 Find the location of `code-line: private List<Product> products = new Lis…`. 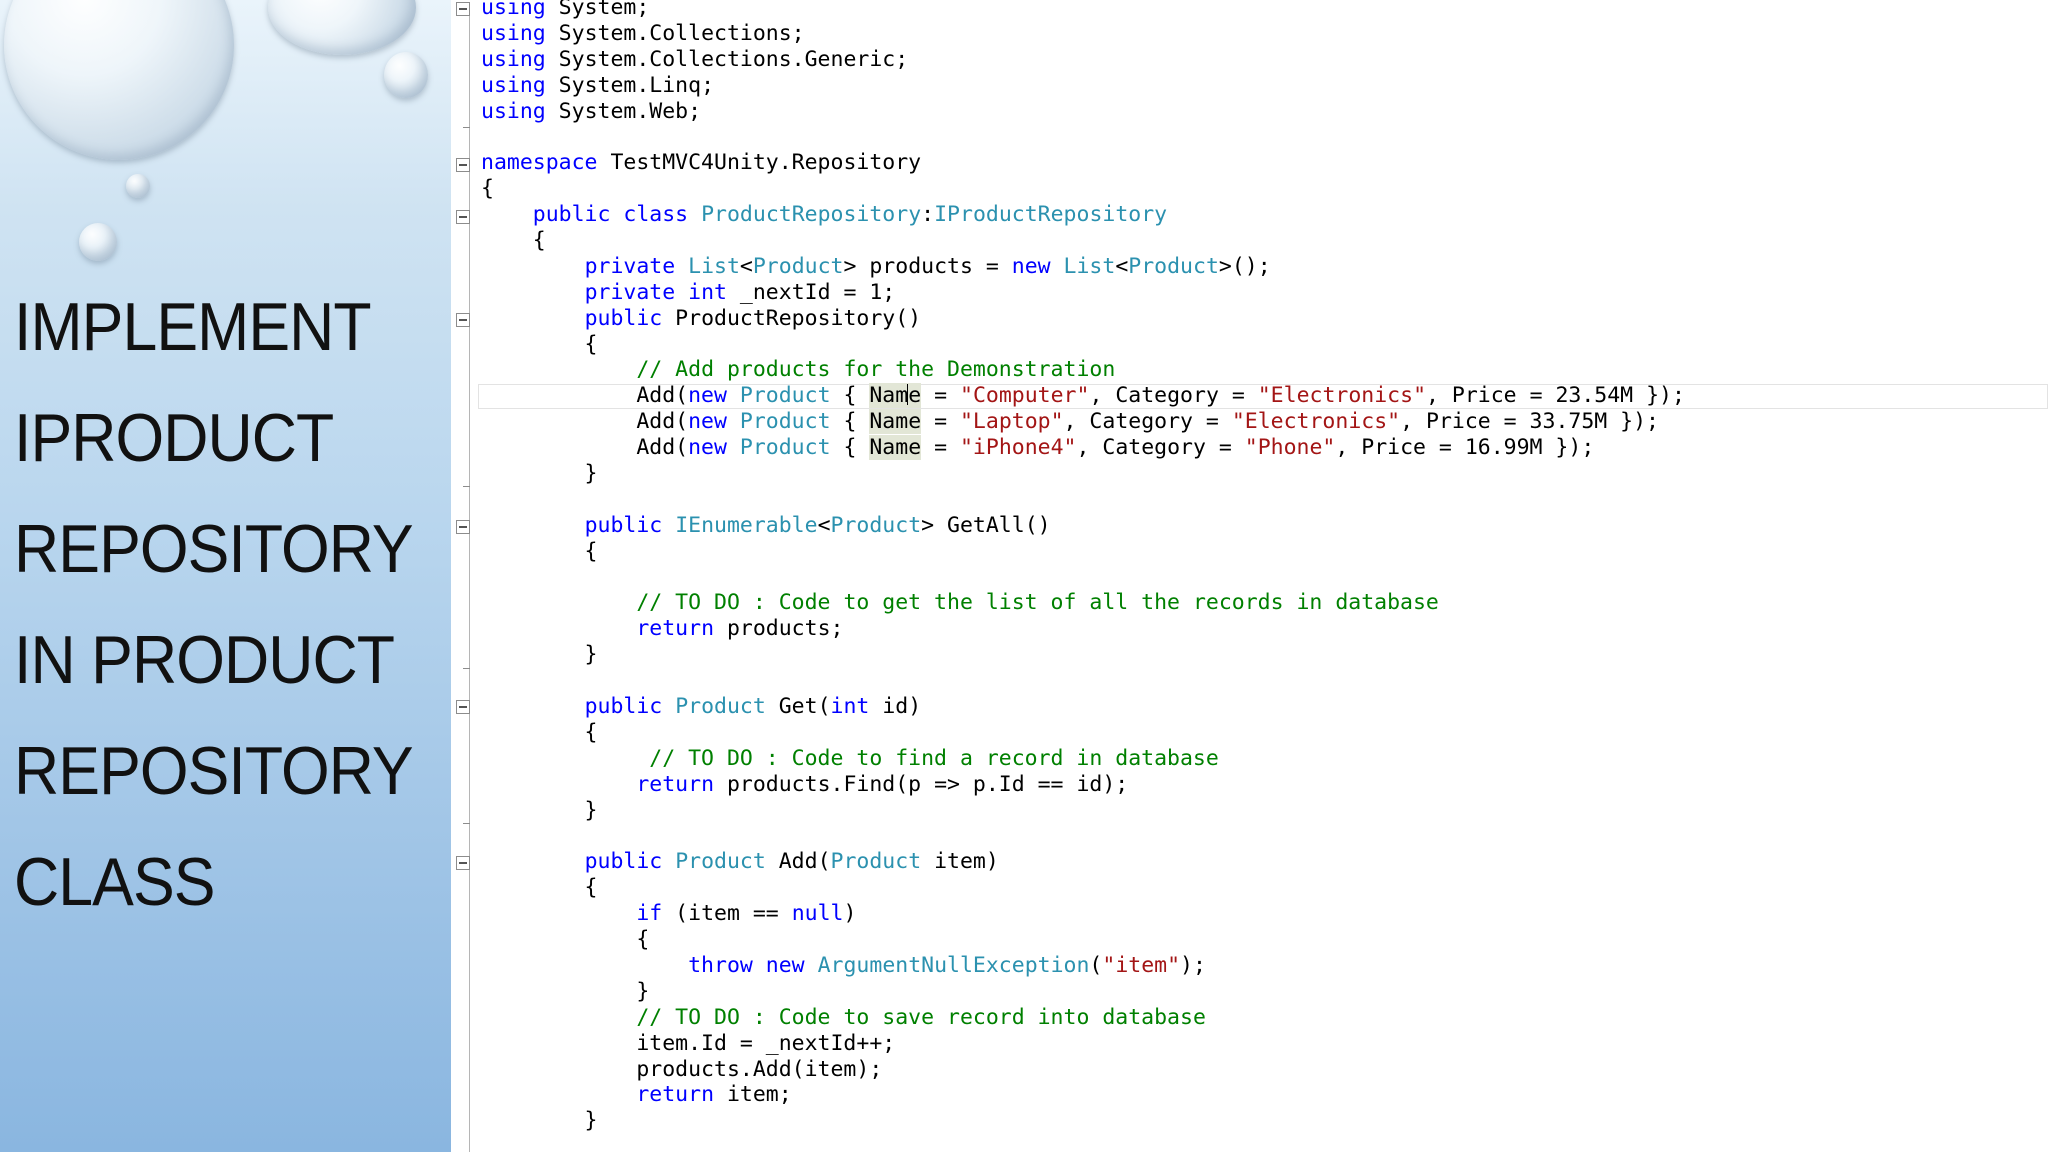

code-line: private List<Product> products = new Lis… is located at coordinates (1083, 267).